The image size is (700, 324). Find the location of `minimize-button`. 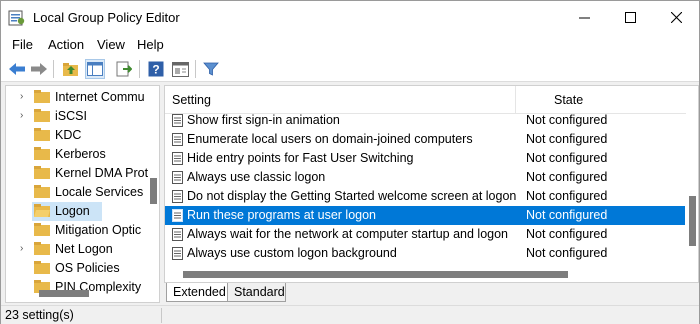

minimize-button is located at coordinates (584, 17).